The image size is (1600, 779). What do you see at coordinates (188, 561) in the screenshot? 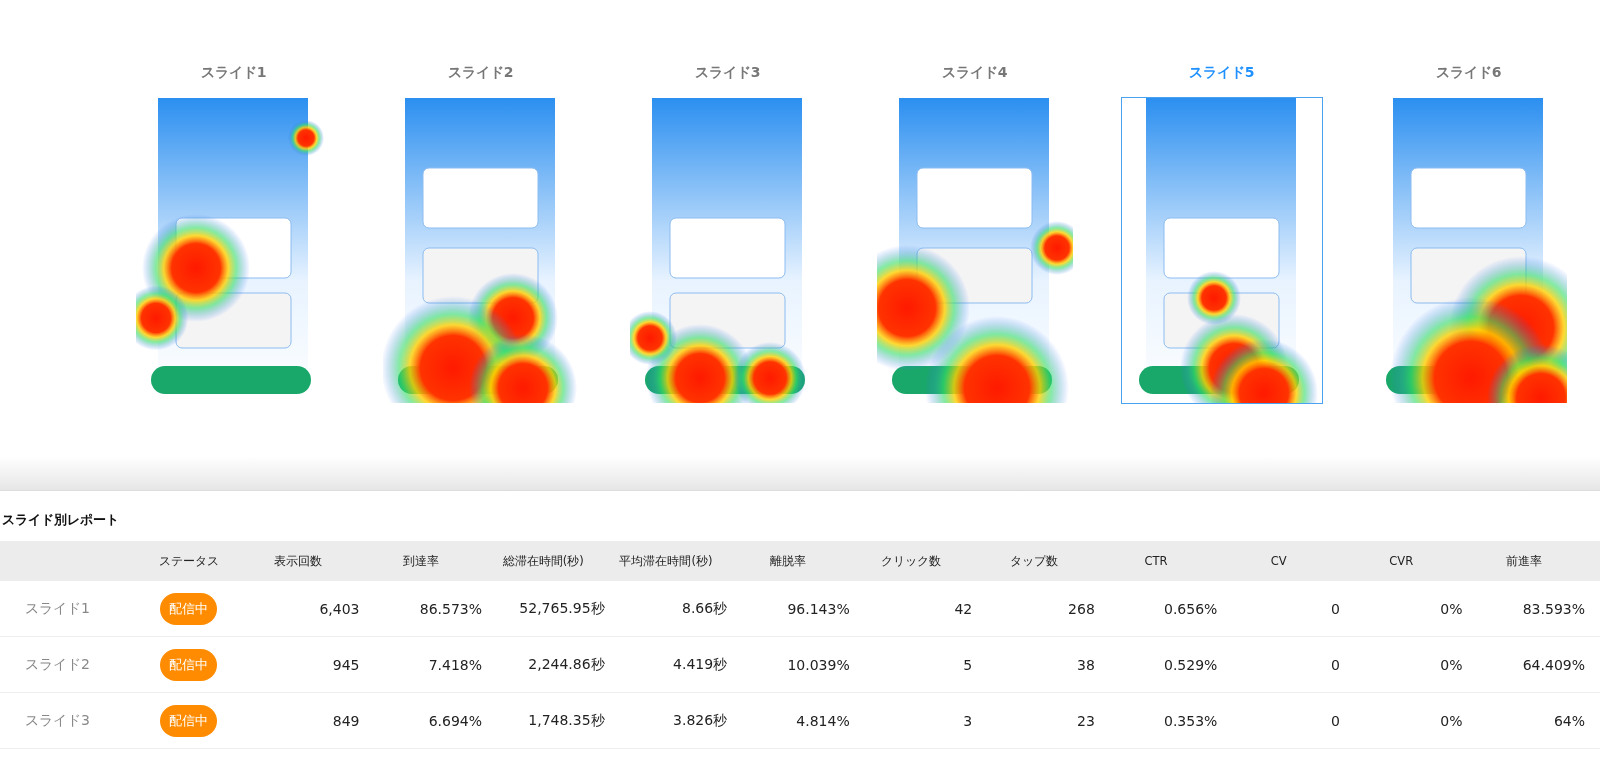
I see `column-header: ステータス` at bounding box center [188, 561].